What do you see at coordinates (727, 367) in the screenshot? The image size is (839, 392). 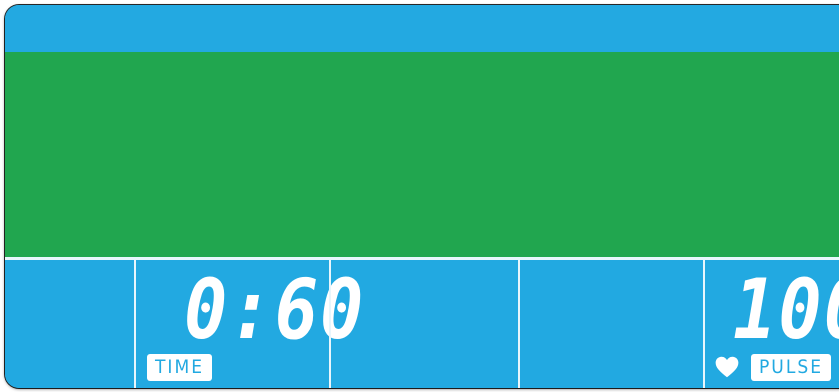 I see `heart-icon` at bounding box center [727, 367].